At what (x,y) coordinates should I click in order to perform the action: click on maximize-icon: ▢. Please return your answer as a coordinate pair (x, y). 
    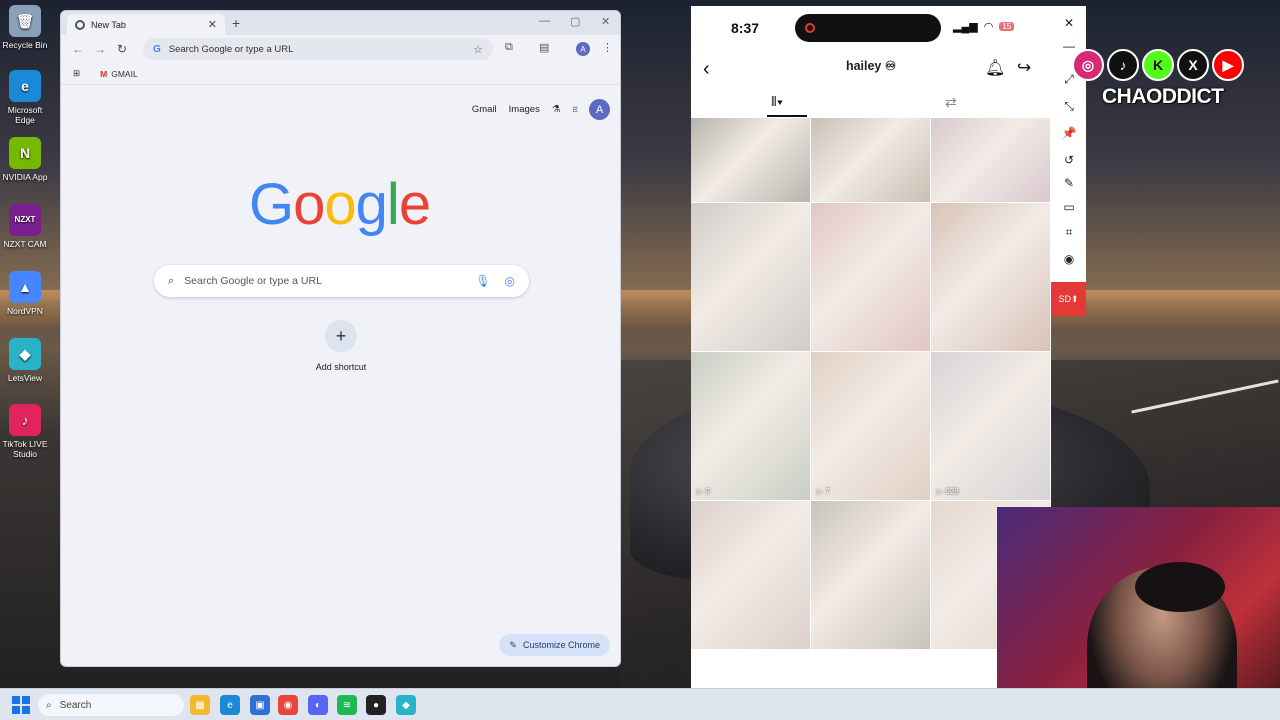
    Looking at the image, I should click on (575, 21).